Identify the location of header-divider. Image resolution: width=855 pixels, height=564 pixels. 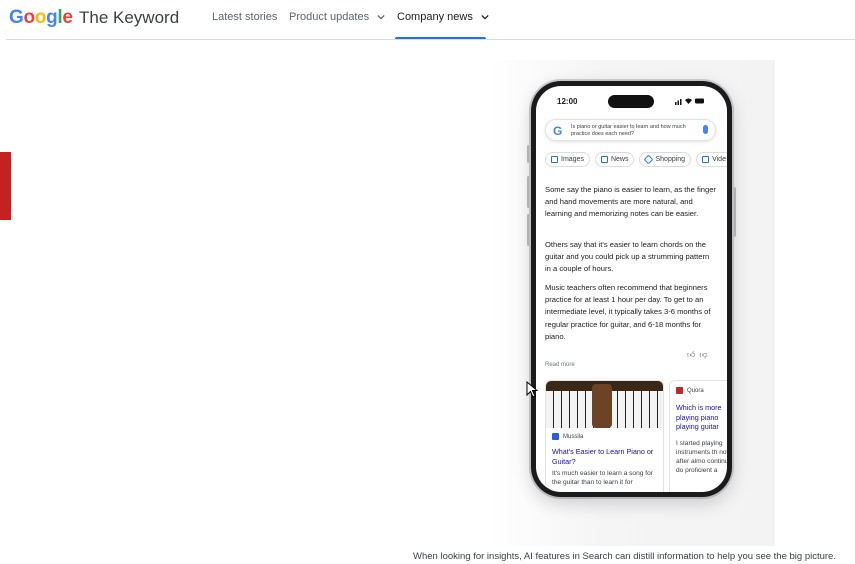
(430, 39).